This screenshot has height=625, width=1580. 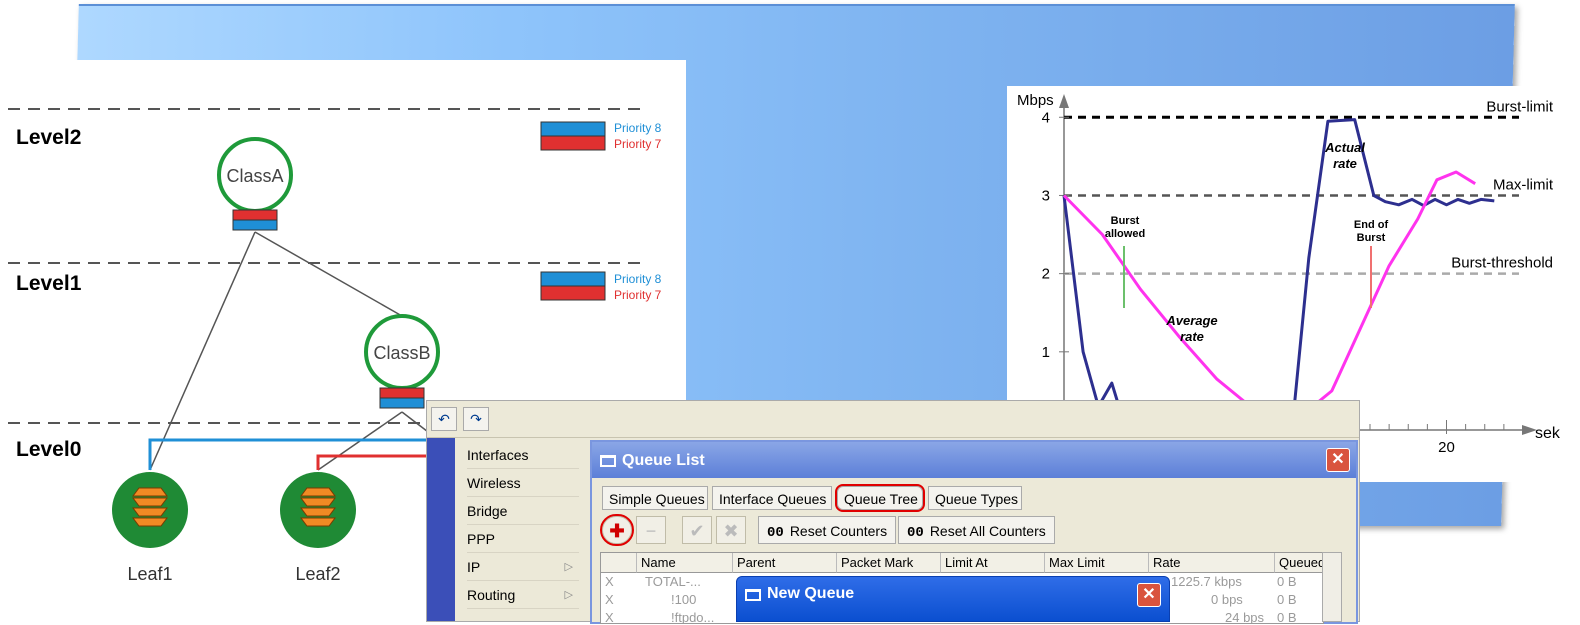 What do you see at coordinates (1097, 563) in the screenshot?
I see `column-header-max-limit: Max Limit` at bounding box center [1097, 563].